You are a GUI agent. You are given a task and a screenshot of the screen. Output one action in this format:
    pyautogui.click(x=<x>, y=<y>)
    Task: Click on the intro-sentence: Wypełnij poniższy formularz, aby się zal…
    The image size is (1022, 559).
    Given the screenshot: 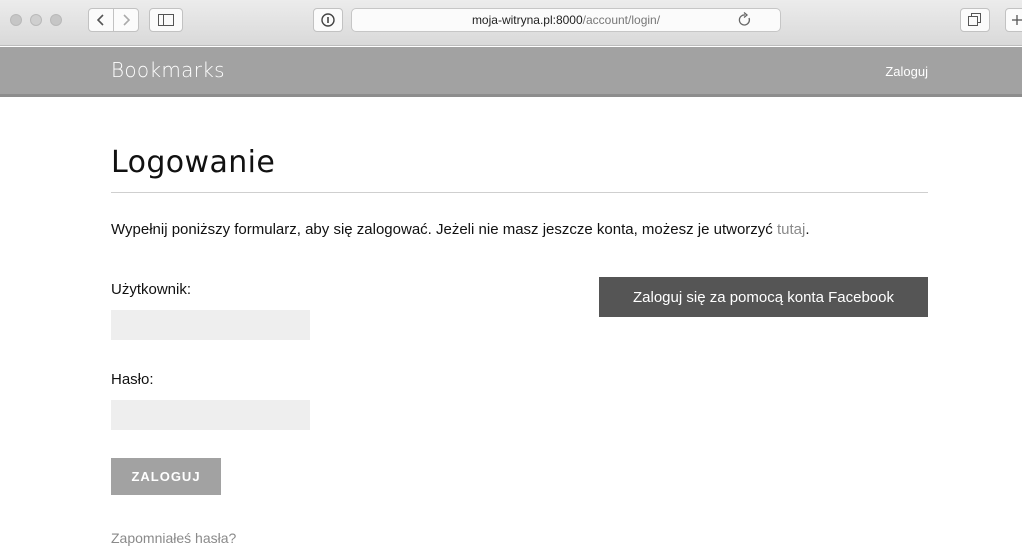 What is the action you would take?
    pyautogui.click(x=444, y=229)
    